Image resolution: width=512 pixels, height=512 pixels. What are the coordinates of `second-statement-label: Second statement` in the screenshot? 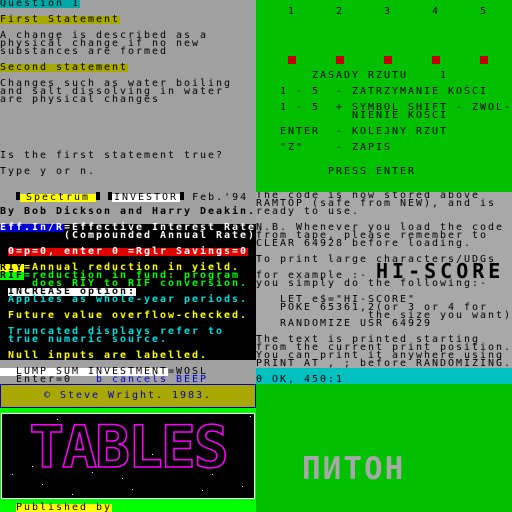 It's located at (64, 67).